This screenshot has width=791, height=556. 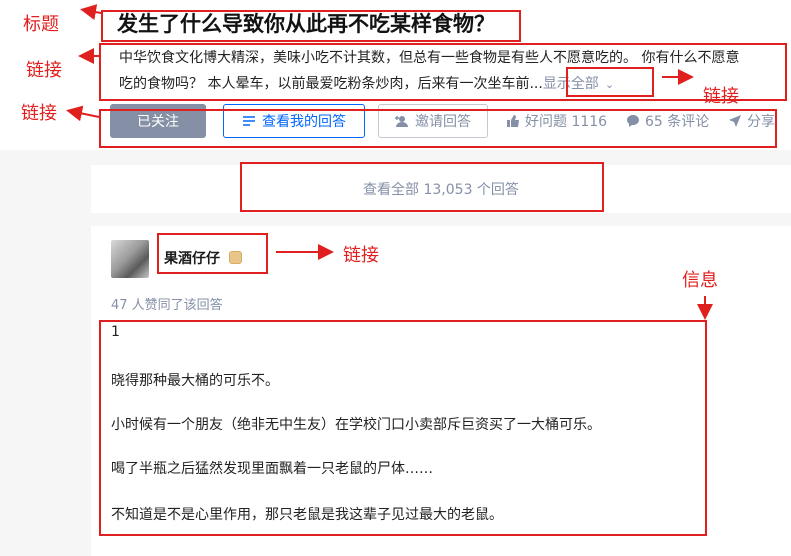 I want to click on arrow-to-actions, so click(x=83, y=113).